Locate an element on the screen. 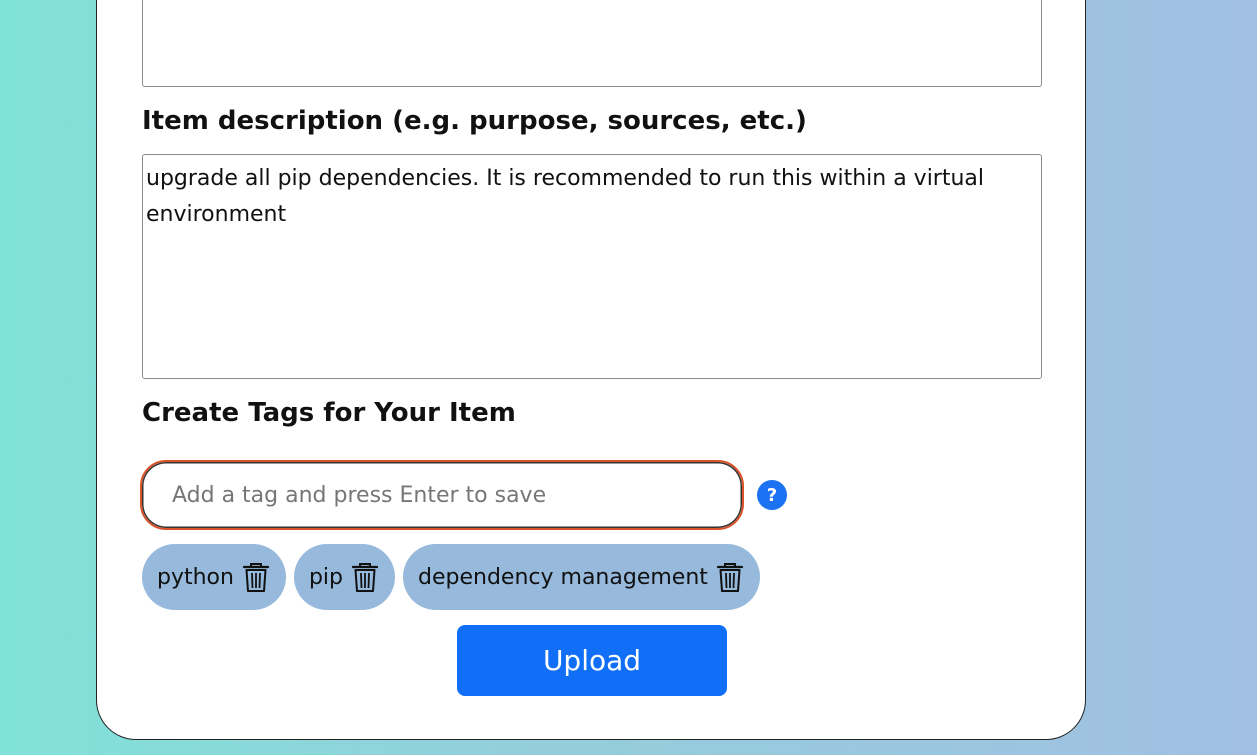 The image size is (1257, 755). tag-list: python pip dependency management is located at coordinates (451, 577).